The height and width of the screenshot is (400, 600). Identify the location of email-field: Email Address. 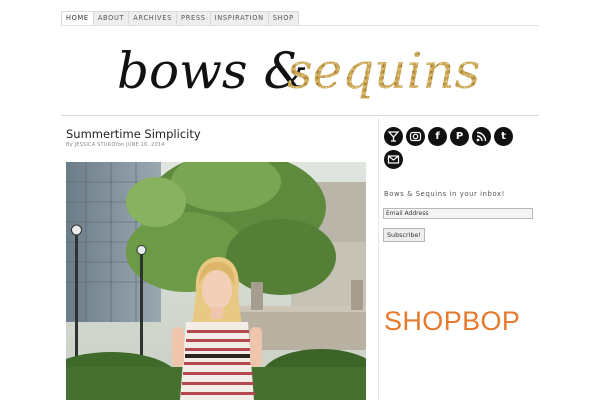
(458, 213).